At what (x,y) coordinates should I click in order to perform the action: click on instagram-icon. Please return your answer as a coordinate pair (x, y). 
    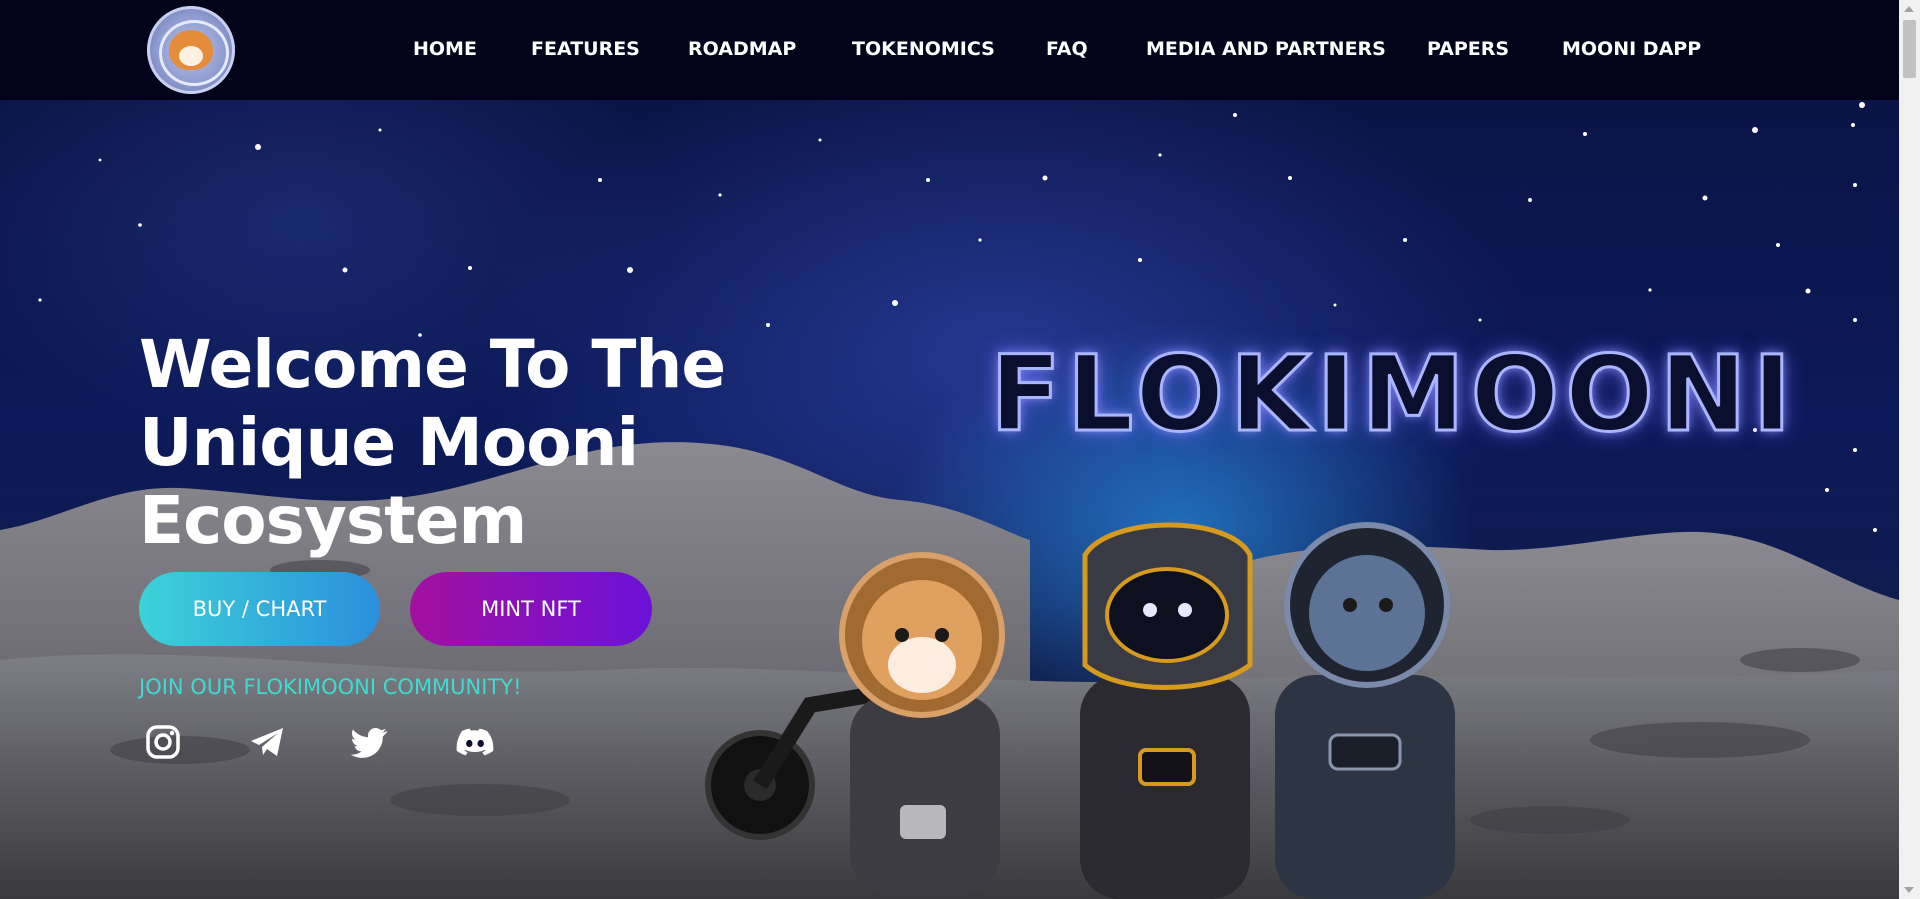
    Looking at the image, I should click on (163, 742).